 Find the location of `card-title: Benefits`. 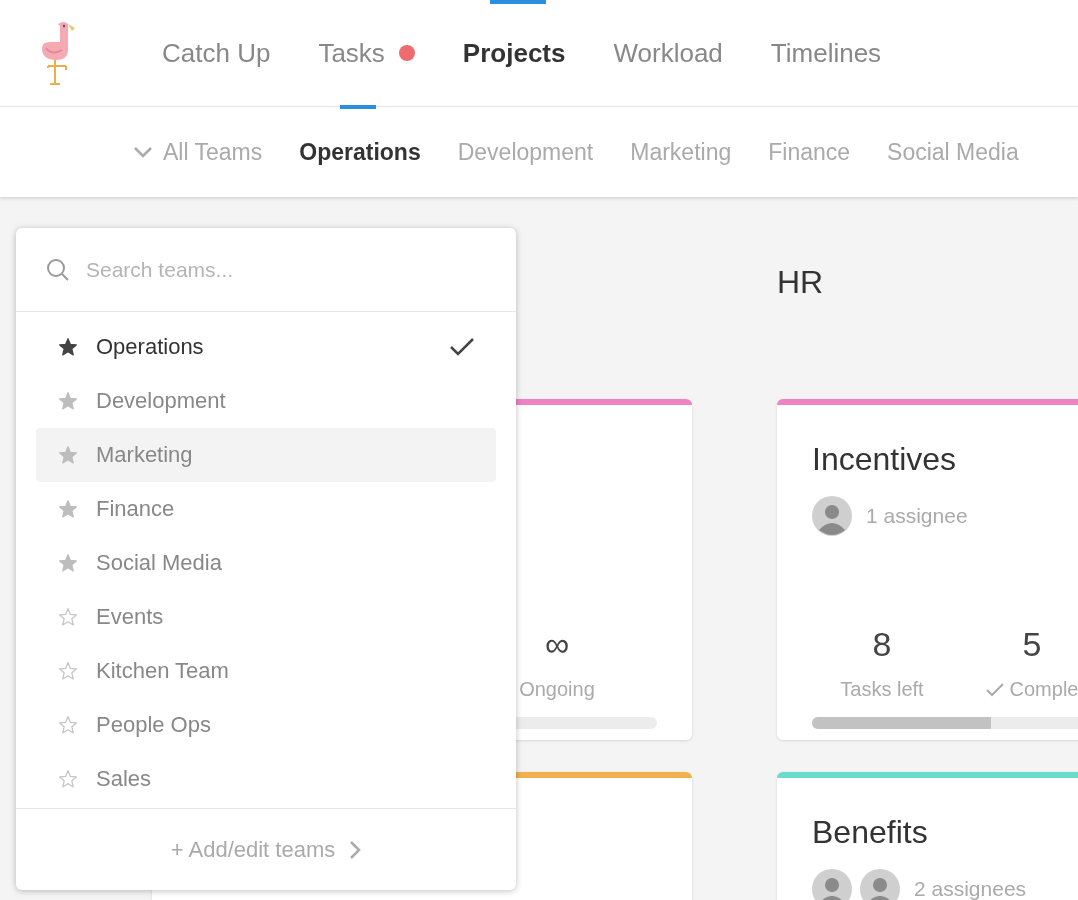

card-title: Benefits is located at coordinates (870, 832).